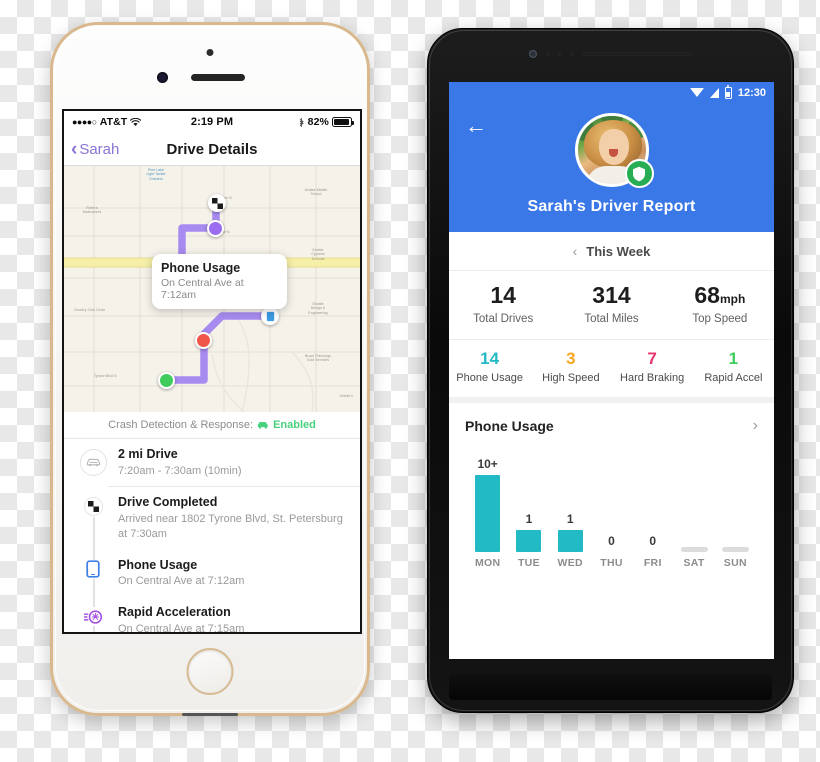  I want to click on status-clock: 2:19 PM, so click(212, 122).